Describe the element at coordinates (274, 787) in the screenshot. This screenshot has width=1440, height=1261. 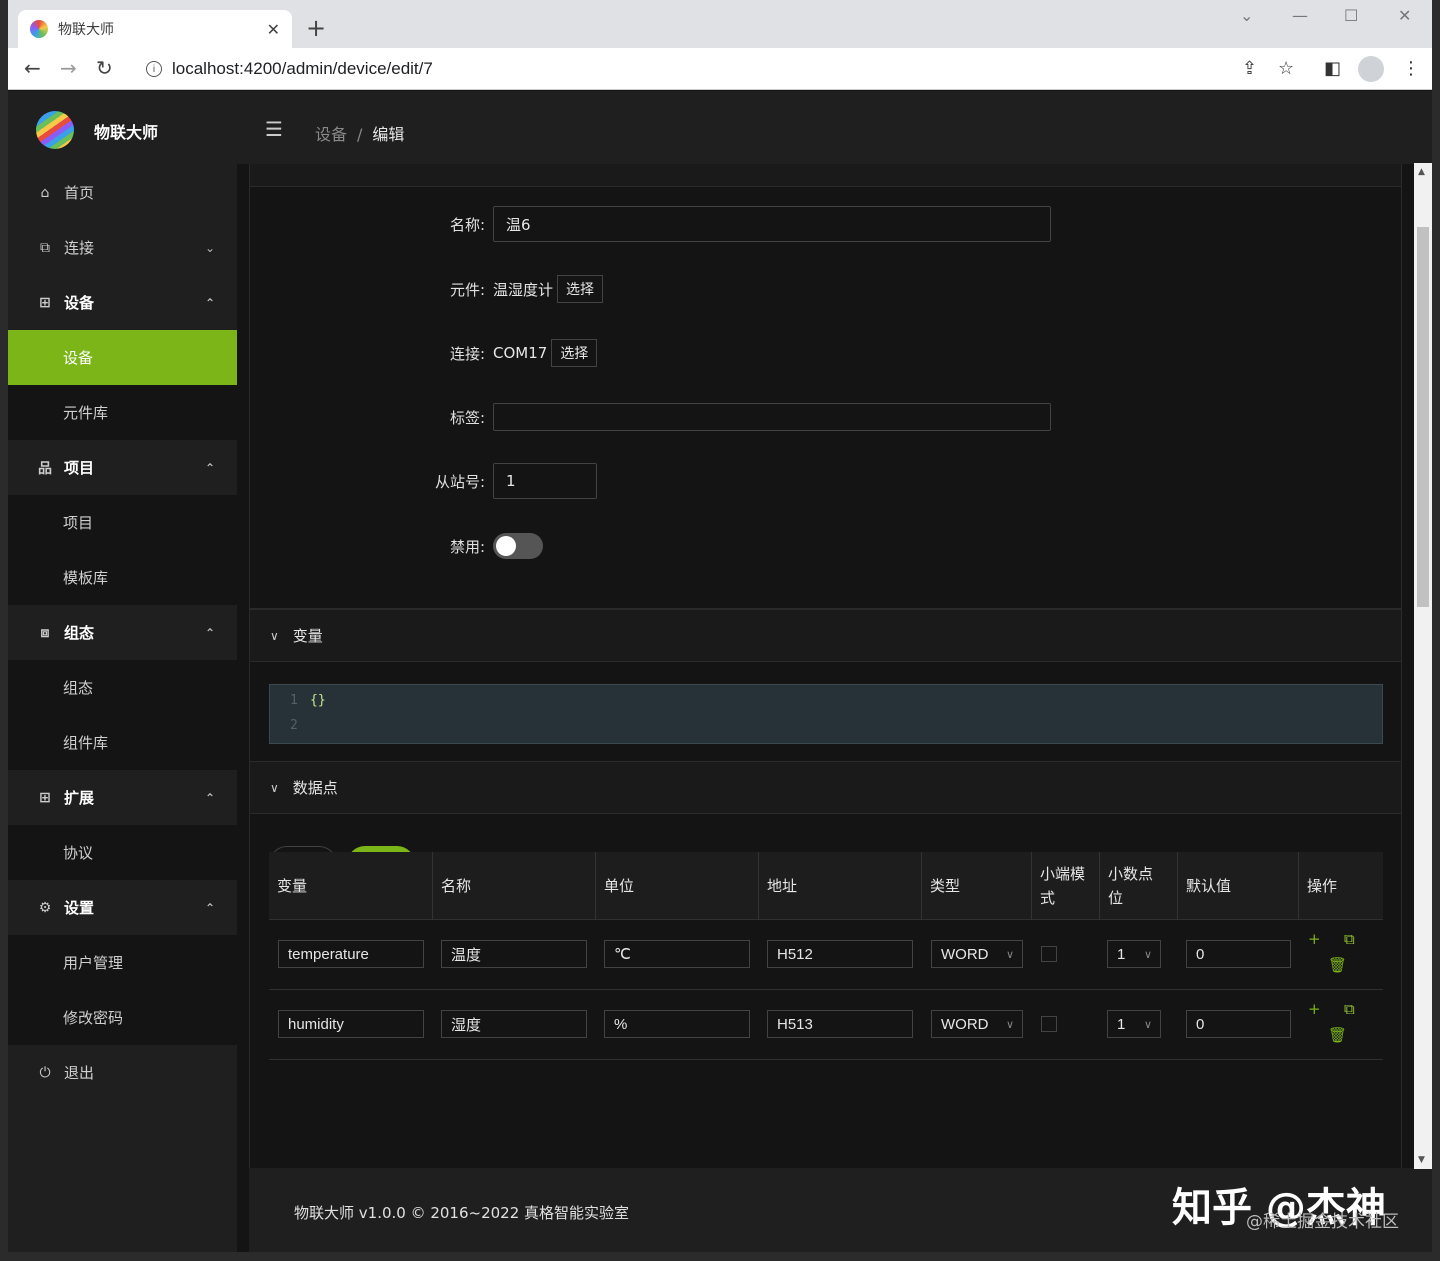
I see `chevron-down-icon: ∨` at that location.